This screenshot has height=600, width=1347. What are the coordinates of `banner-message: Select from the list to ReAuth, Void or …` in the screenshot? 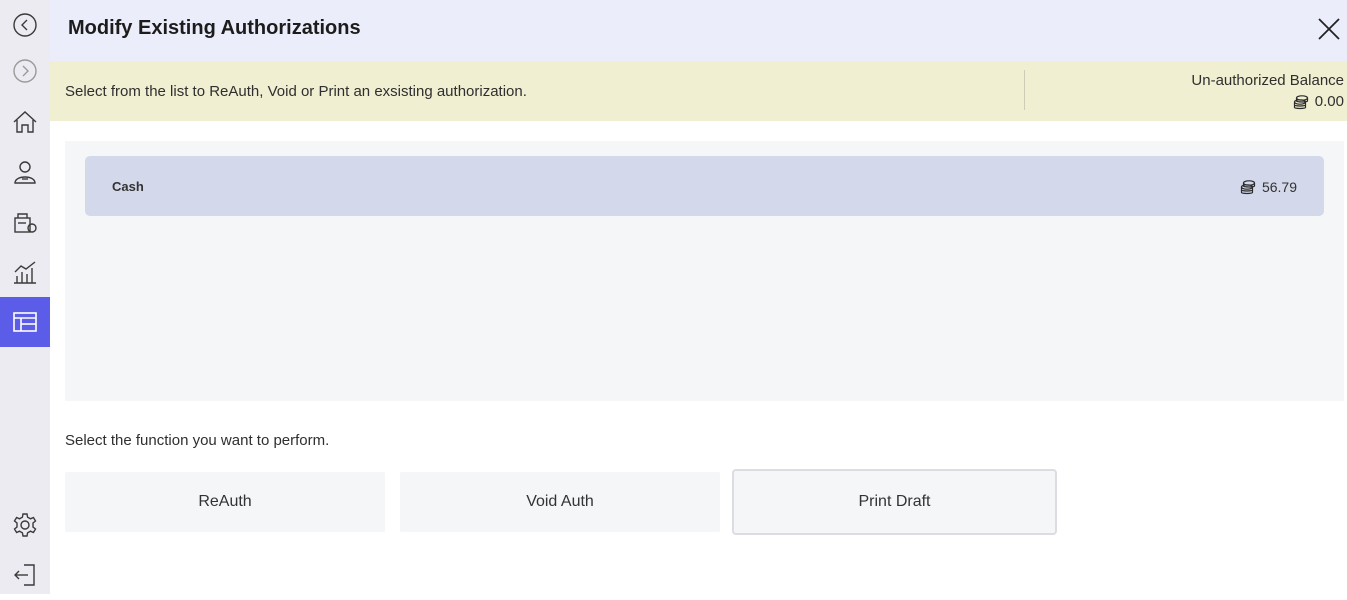 It's located at (296, 91).